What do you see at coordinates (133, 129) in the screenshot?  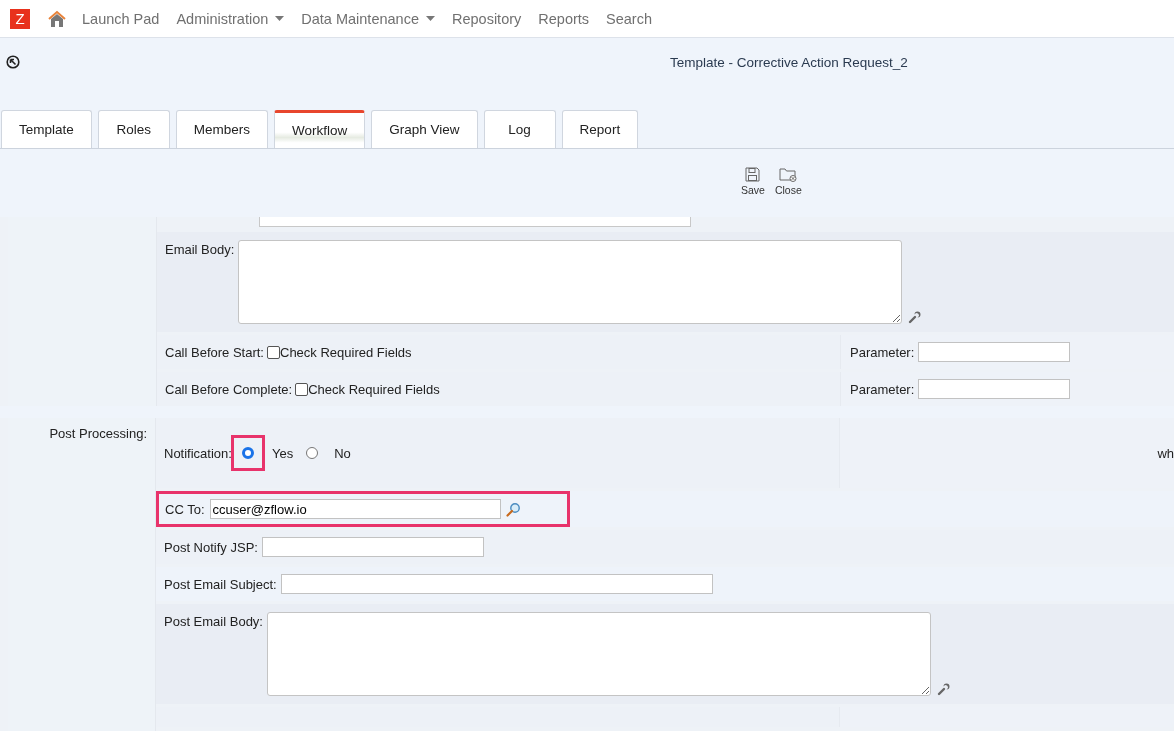 I see `tab: Roles` at bounding box center [133, 129].